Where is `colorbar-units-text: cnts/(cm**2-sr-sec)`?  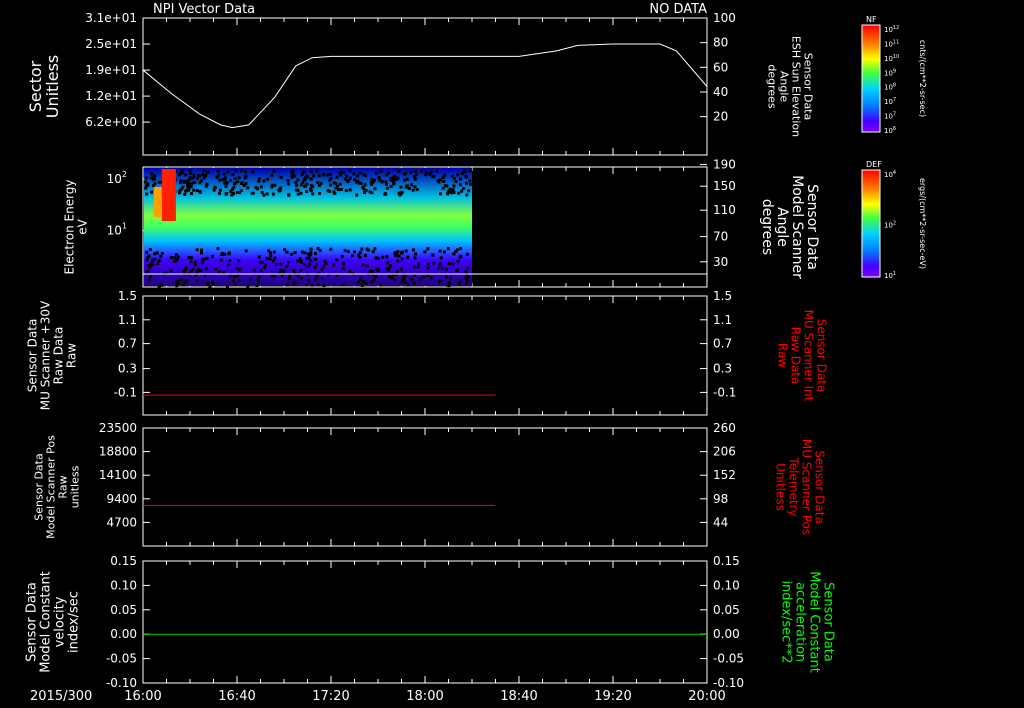
colorbar-units-text: cnts/(cm**2-sr-sec) is located at coordinates (922, 78).